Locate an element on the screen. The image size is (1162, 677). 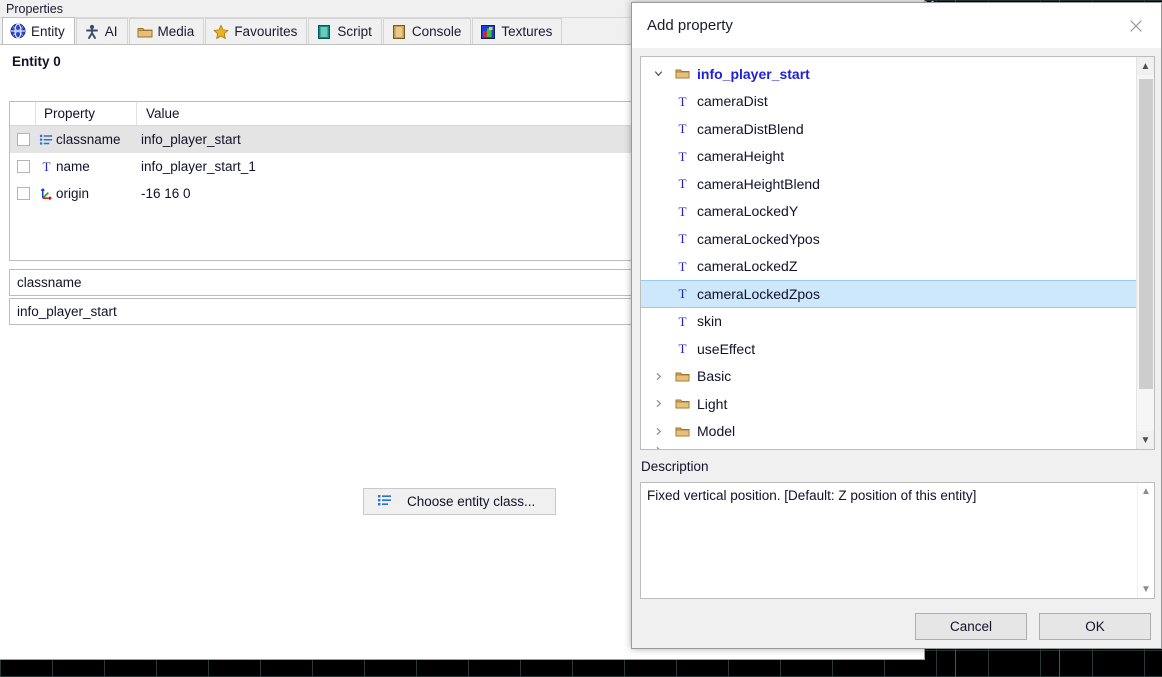
tree-item-label: Model is located at coordinates (716, 431).